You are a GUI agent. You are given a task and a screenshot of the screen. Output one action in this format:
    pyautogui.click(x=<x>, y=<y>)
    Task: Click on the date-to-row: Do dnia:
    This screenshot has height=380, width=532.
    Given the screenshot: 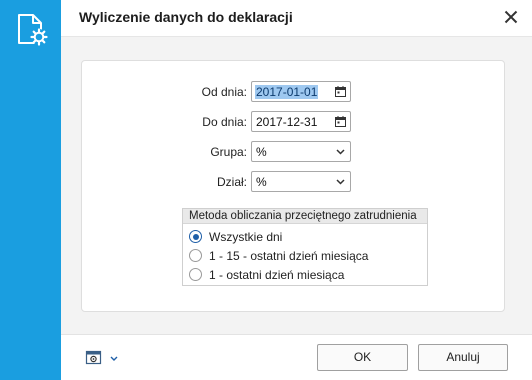 What is the action you would take?
    pyautogui.click(x=164, y=122)
    